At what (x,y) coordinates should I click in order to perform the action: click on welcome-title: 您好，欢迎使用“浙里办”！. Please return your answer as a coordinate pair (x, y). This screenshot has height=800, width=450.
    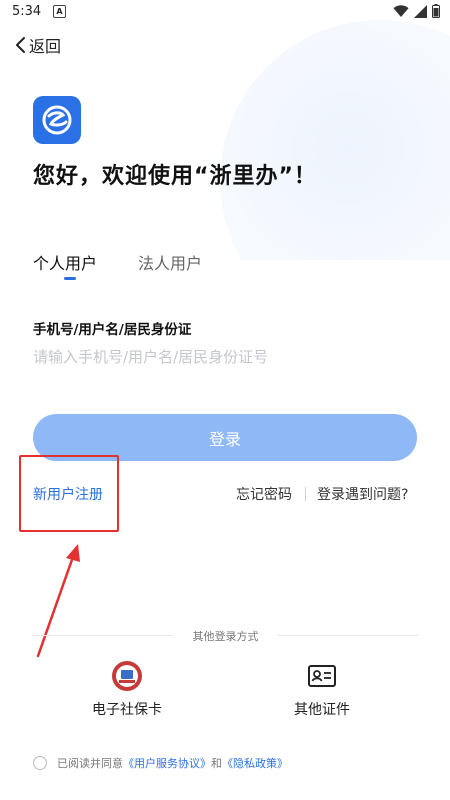
    Looking at the image, I should click on (175, 176).